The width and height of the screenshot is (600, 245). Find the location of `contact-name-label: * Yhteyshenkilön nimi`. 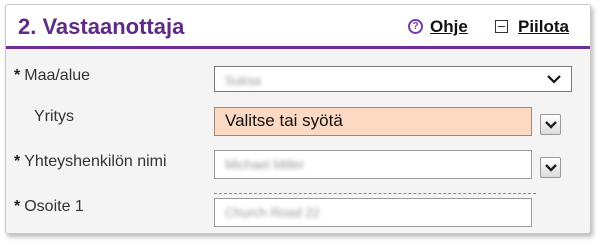

contact-name-label: * Yhteyshenkilön nimi is located at coordinates (90, 162).